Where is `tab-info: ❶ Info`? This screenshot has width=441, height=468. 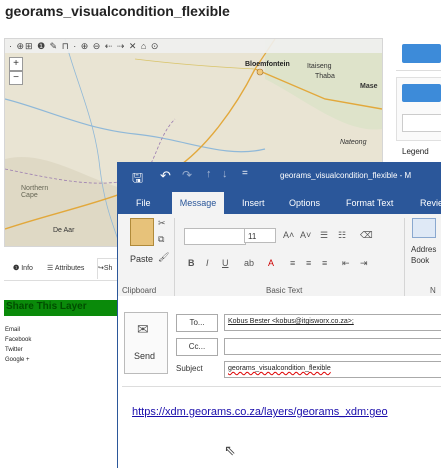
tab-info: ❶ Info is located at coordinates (23, 268).